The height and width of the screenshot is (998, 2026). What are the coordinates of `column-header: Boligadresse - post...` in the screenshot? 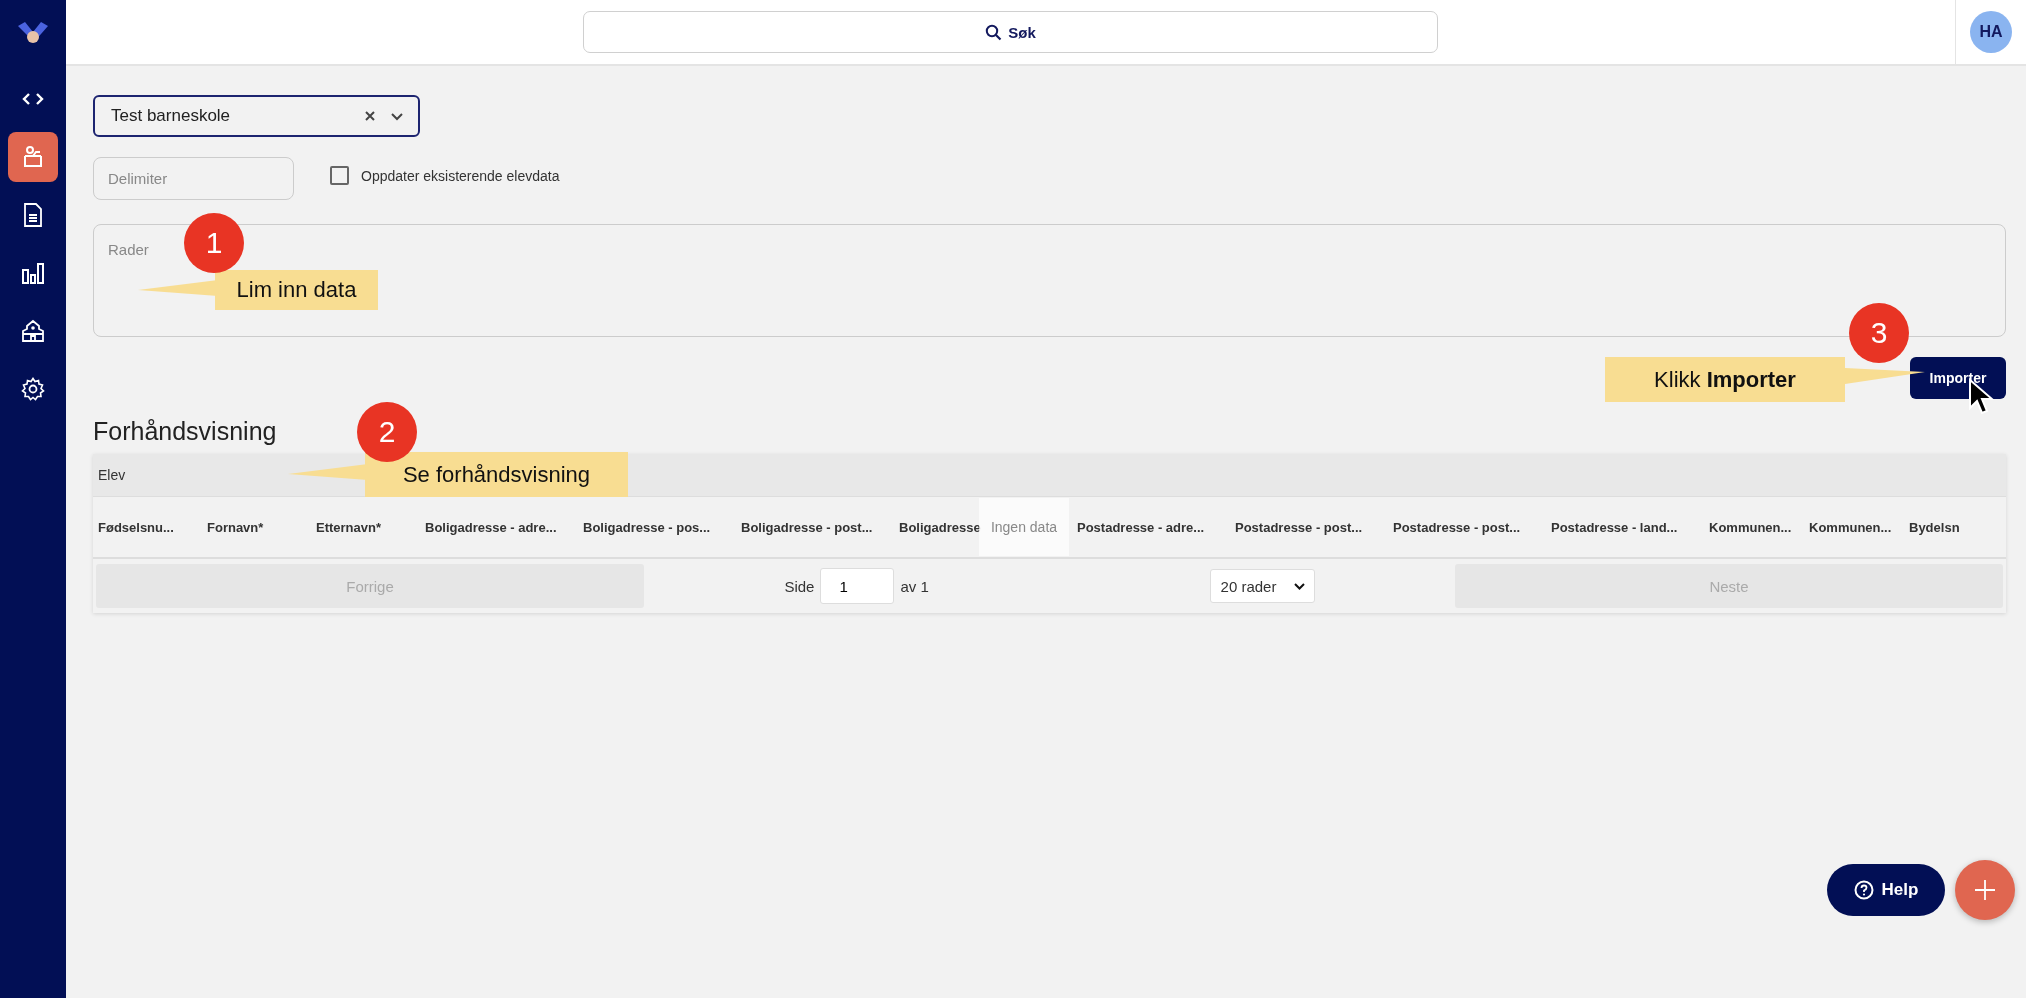 It's located at (807, 527).